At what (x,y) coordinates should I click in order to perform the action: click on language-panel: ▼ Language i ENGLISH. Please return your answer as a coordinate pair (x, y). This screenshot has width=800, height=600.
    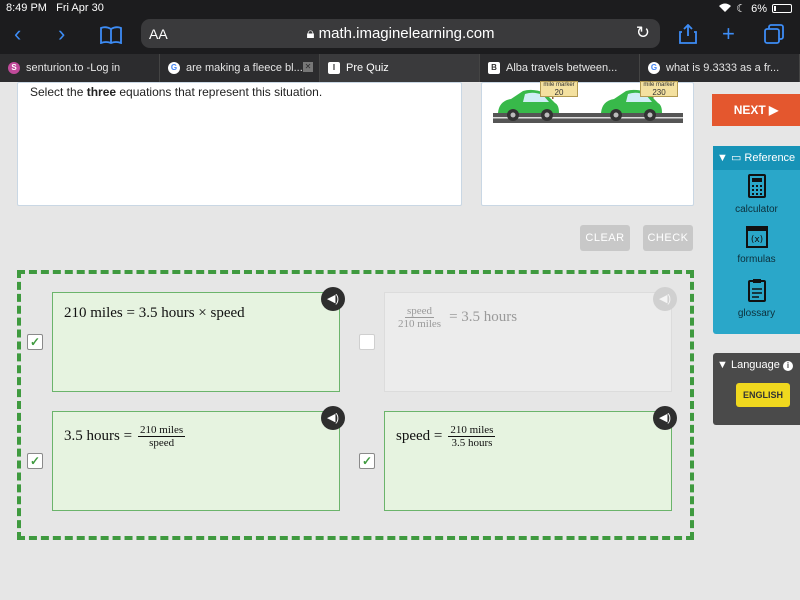
    Looking at the image, I should click on (756, 389).